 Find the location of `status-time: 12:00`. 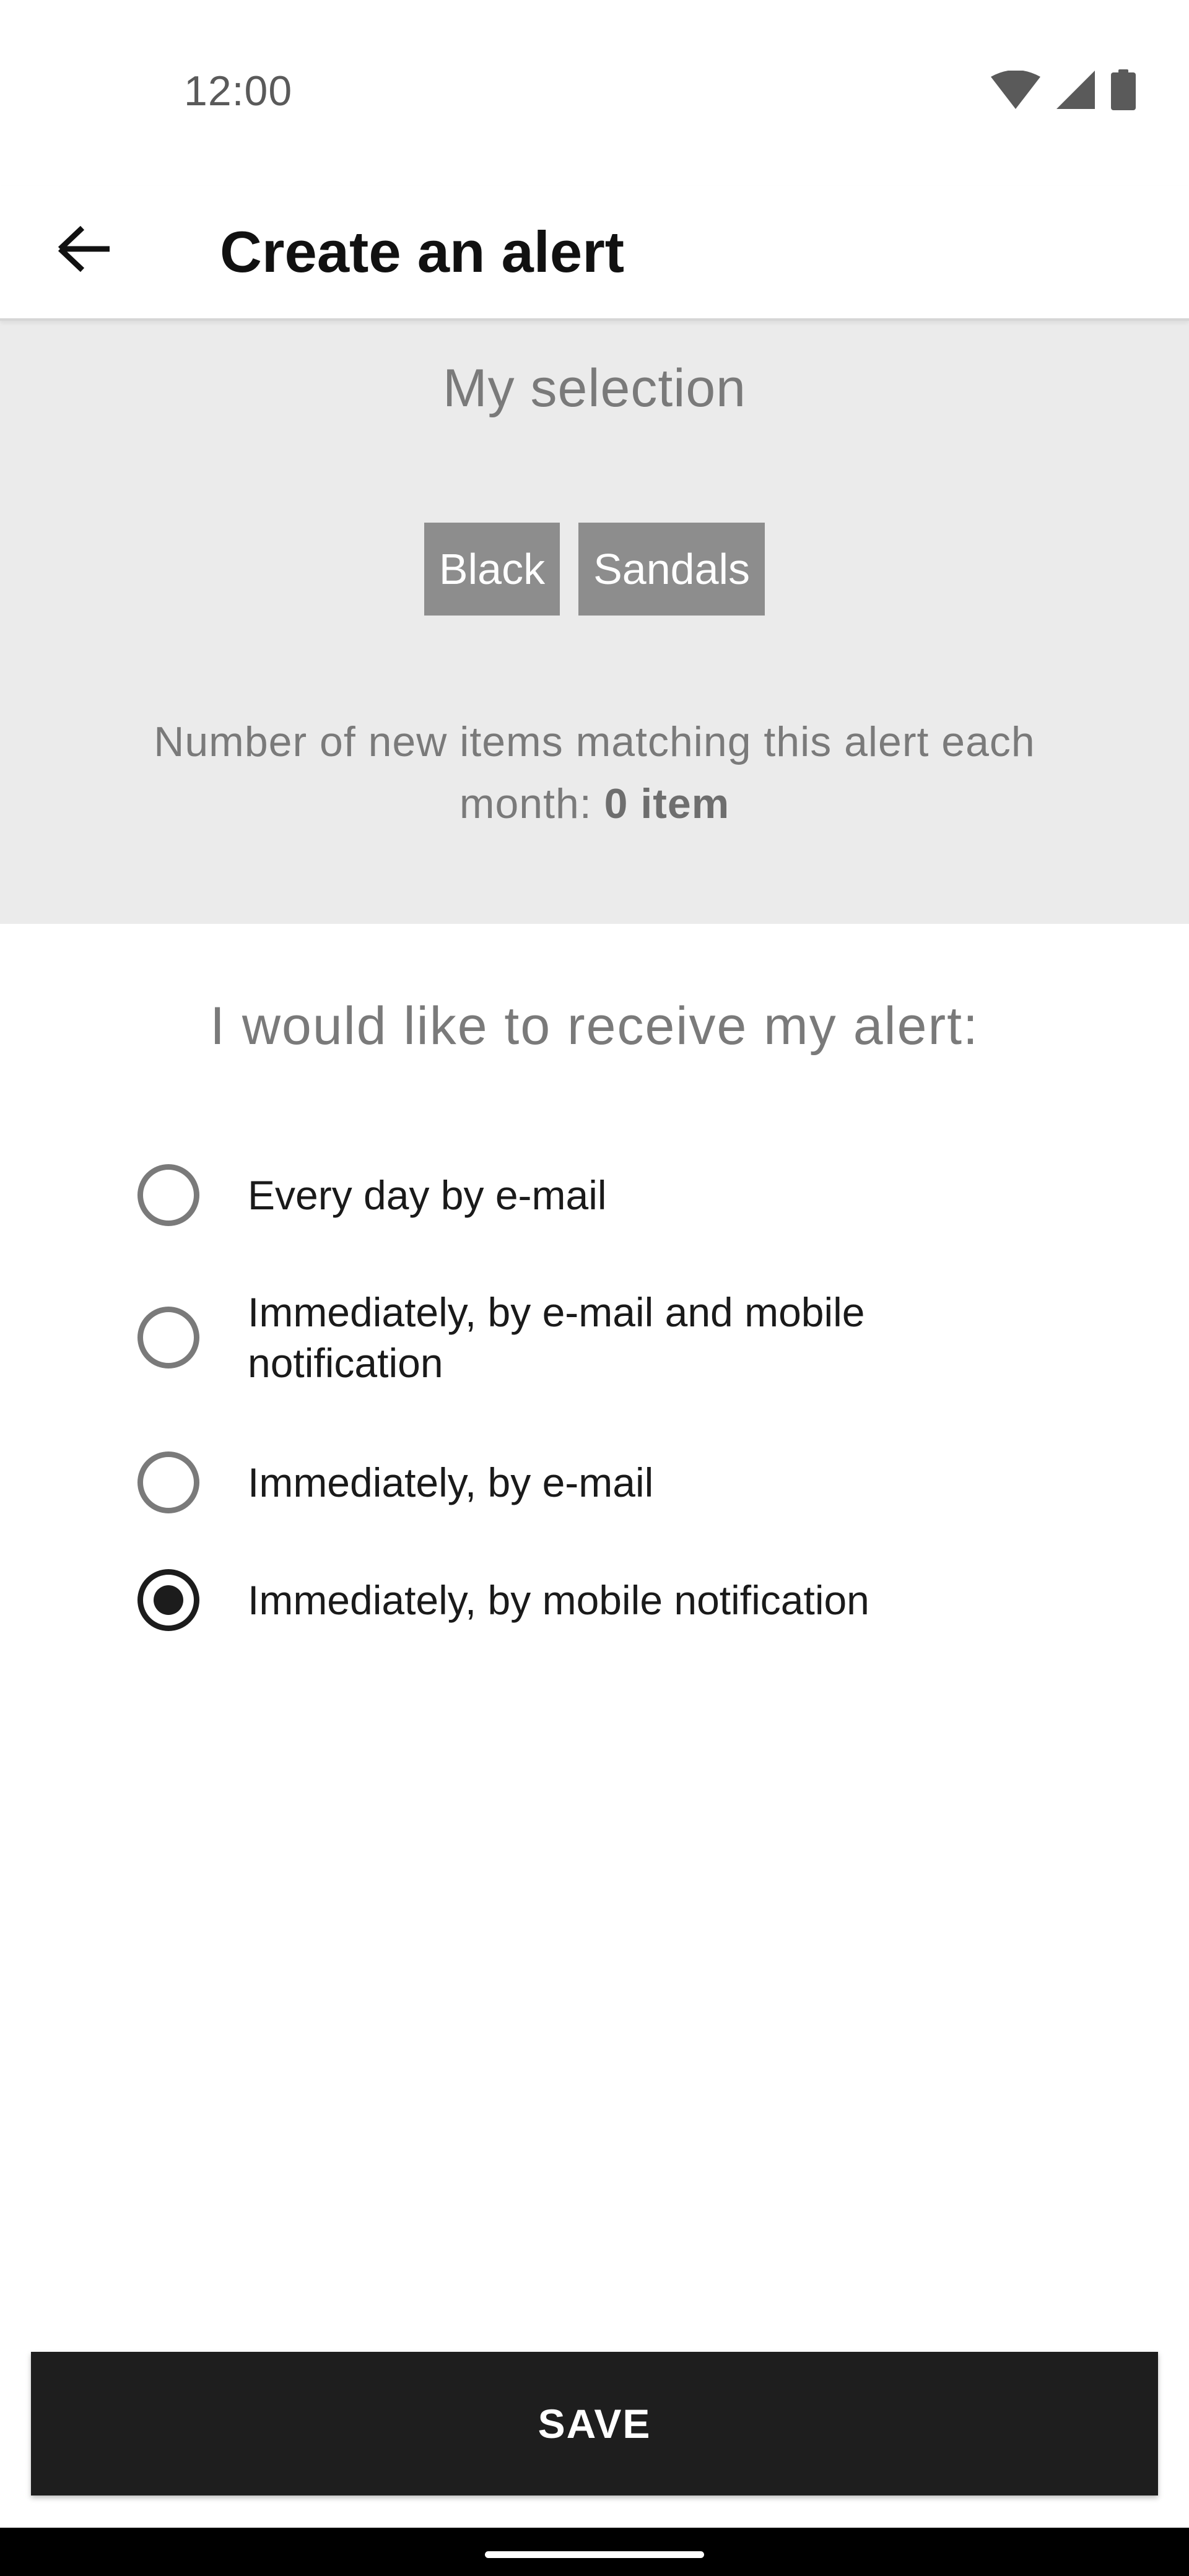

status-time: 12:00 is located at coordinates (238, 91).